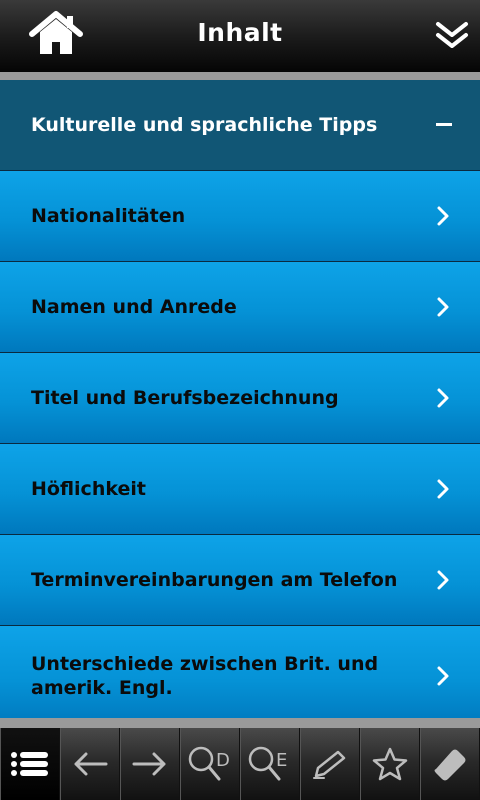  I want to click on list-item-hoeflichkeit: Höflichkeit, so click(240, 489).